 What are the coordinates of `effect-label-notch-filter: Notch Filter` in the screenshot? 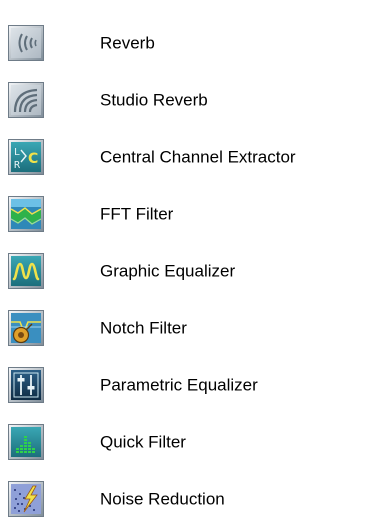 It's located at (143, 328).